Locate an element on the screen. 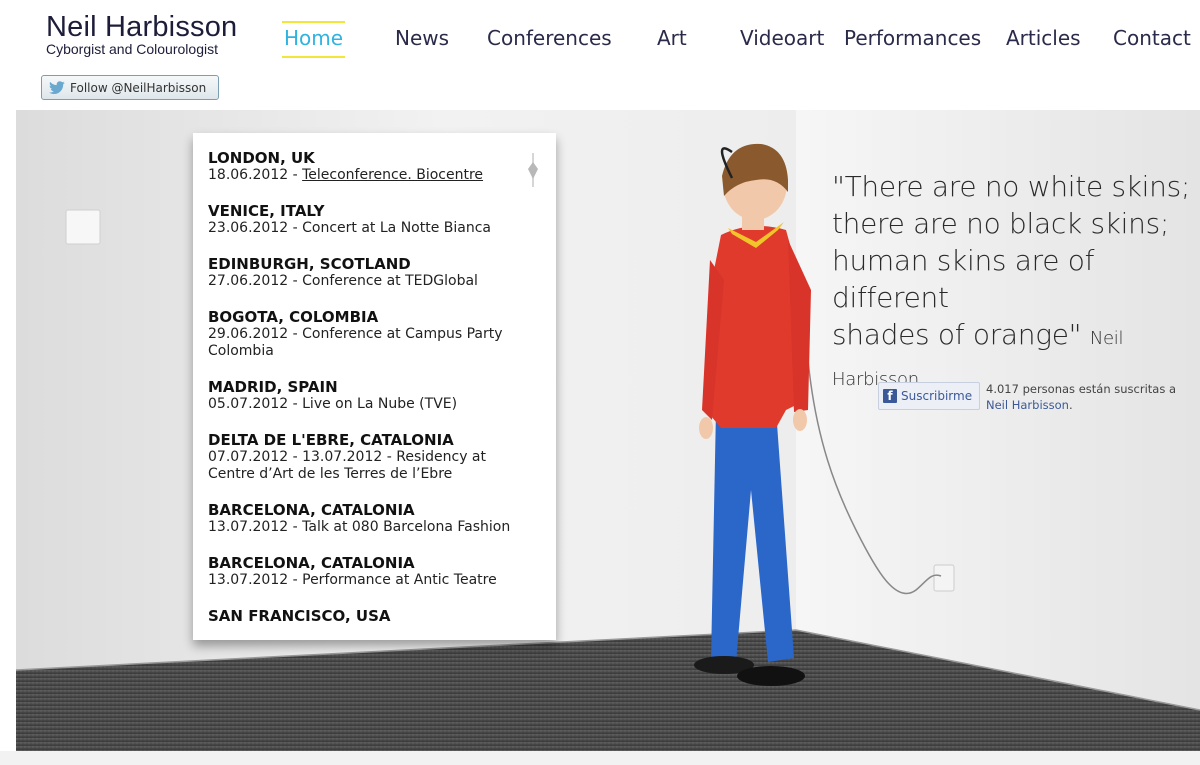 The width and height of the screenshot is (1200, 765). event-title: Conference at TEDGlobal is located at coordinates (390, 281).